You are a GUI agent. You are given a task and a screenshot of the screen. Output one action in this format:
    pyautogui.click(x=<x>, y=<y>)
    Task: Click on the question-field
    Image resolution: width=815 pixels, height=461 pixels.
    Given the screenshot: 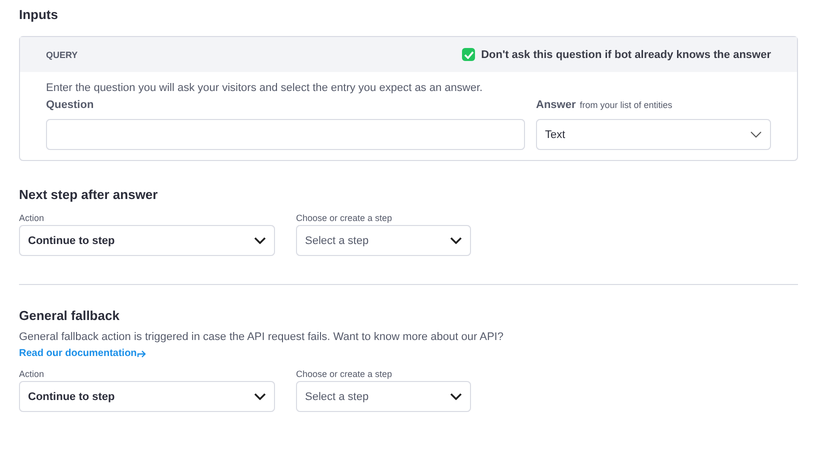 What is the action you would take?
    pyautogui.click(x=285, y=134)
    